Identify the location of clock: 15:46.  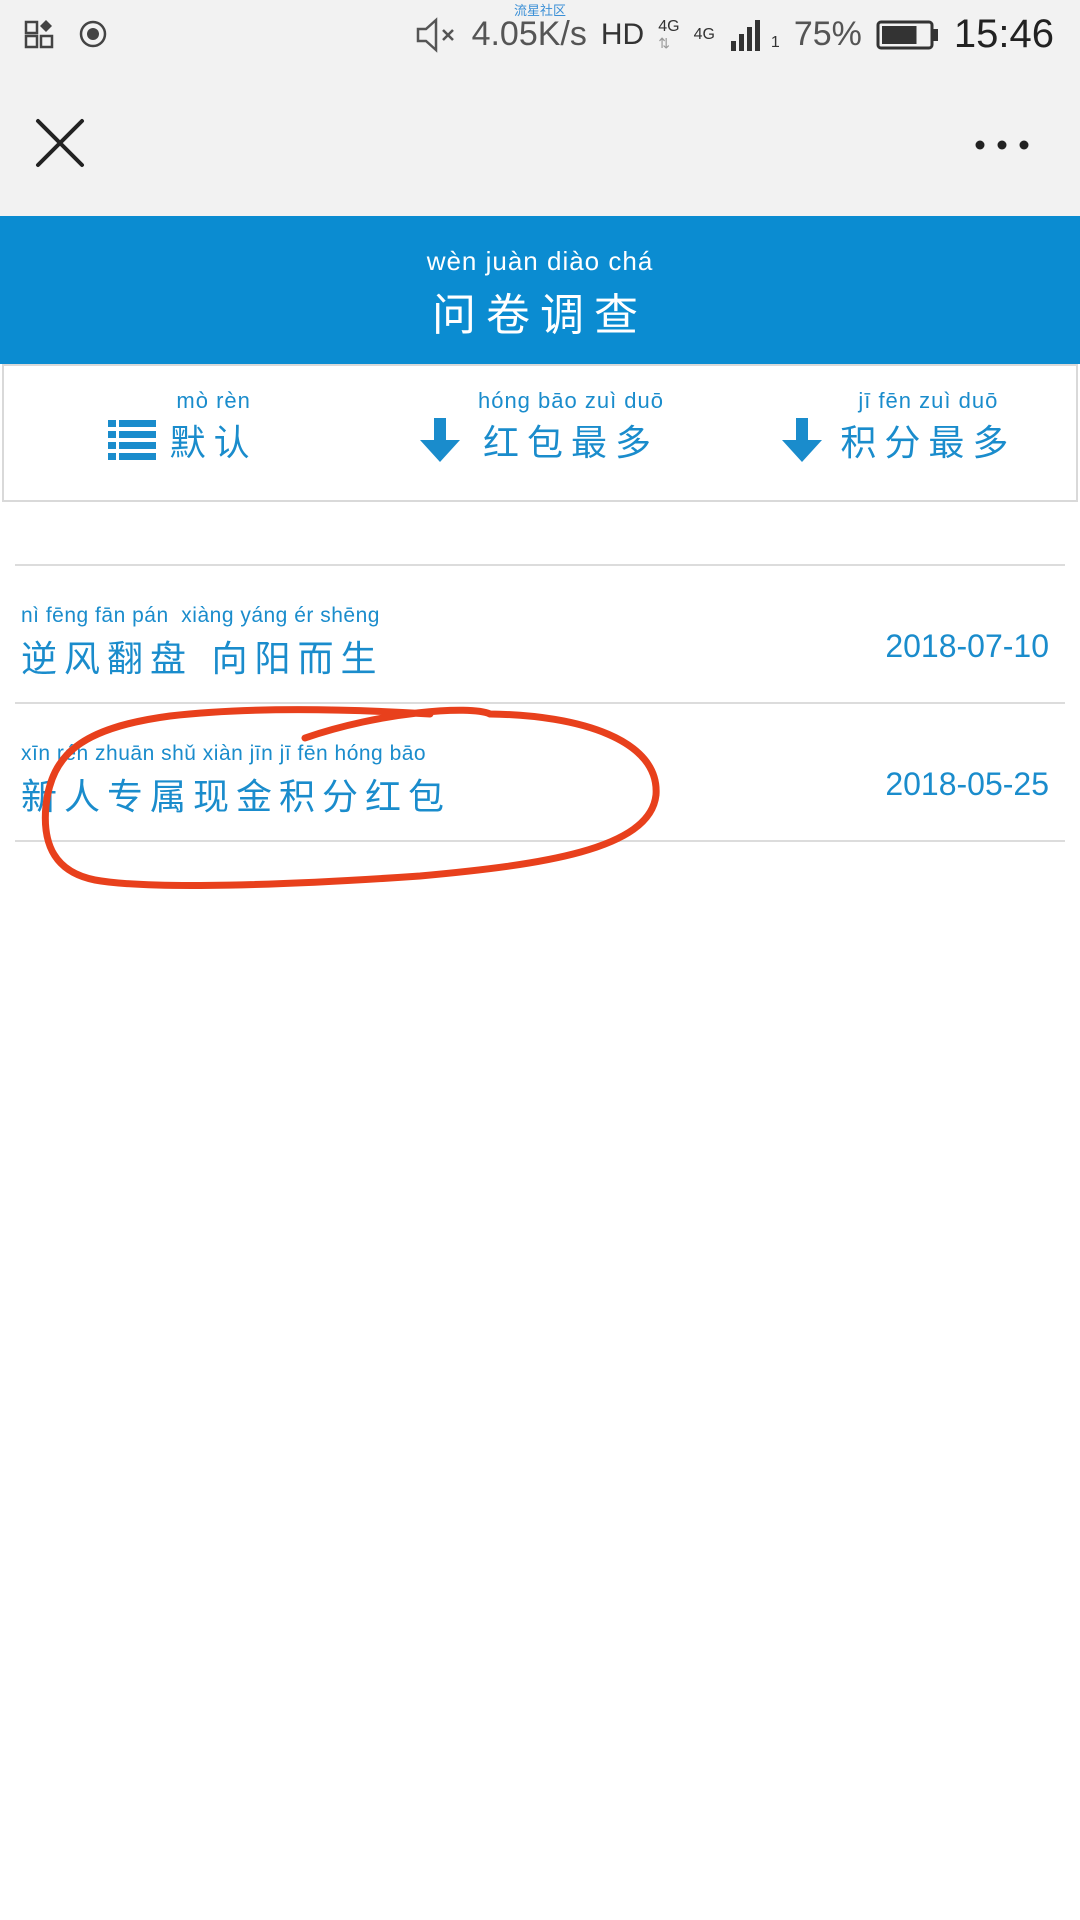
(1003, 34).